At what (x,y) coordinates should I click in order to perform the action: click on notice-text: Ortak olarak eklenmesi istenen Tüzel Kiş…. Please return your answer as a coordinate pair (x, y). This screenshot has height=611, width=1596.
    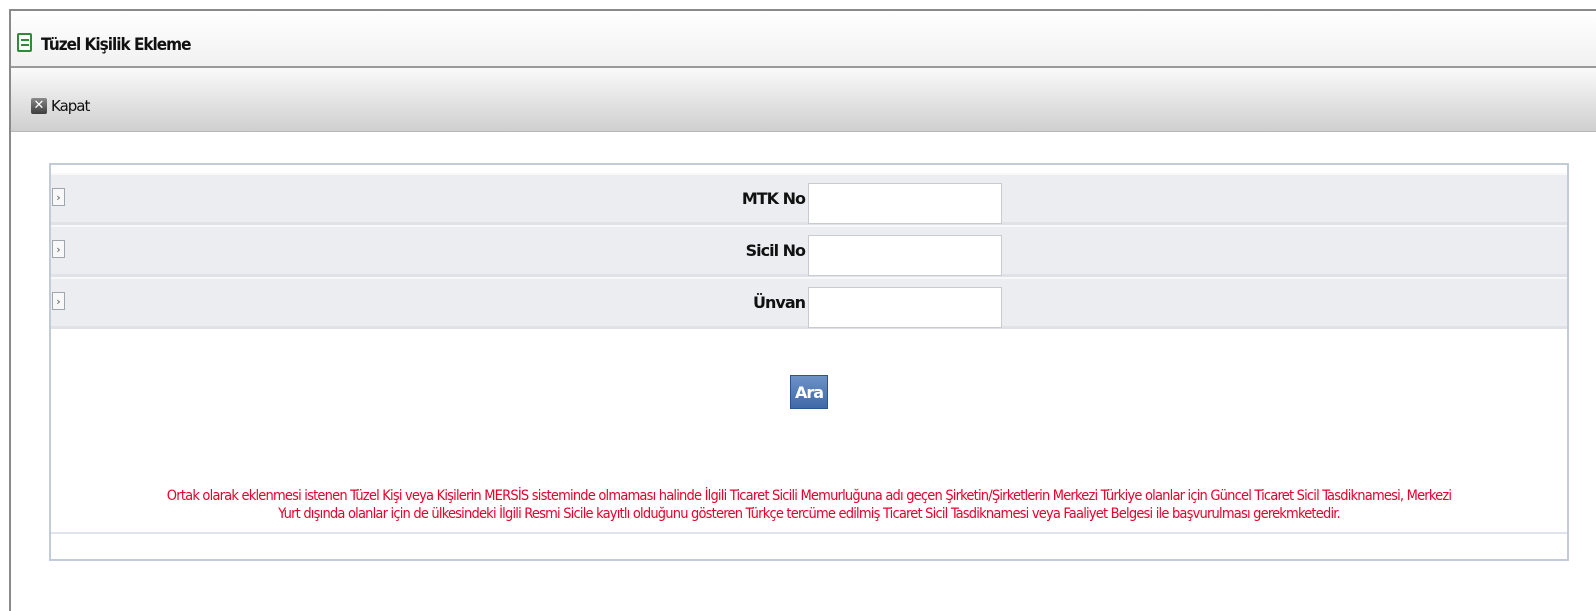
    Looking at the image, I should click on (809, 505).